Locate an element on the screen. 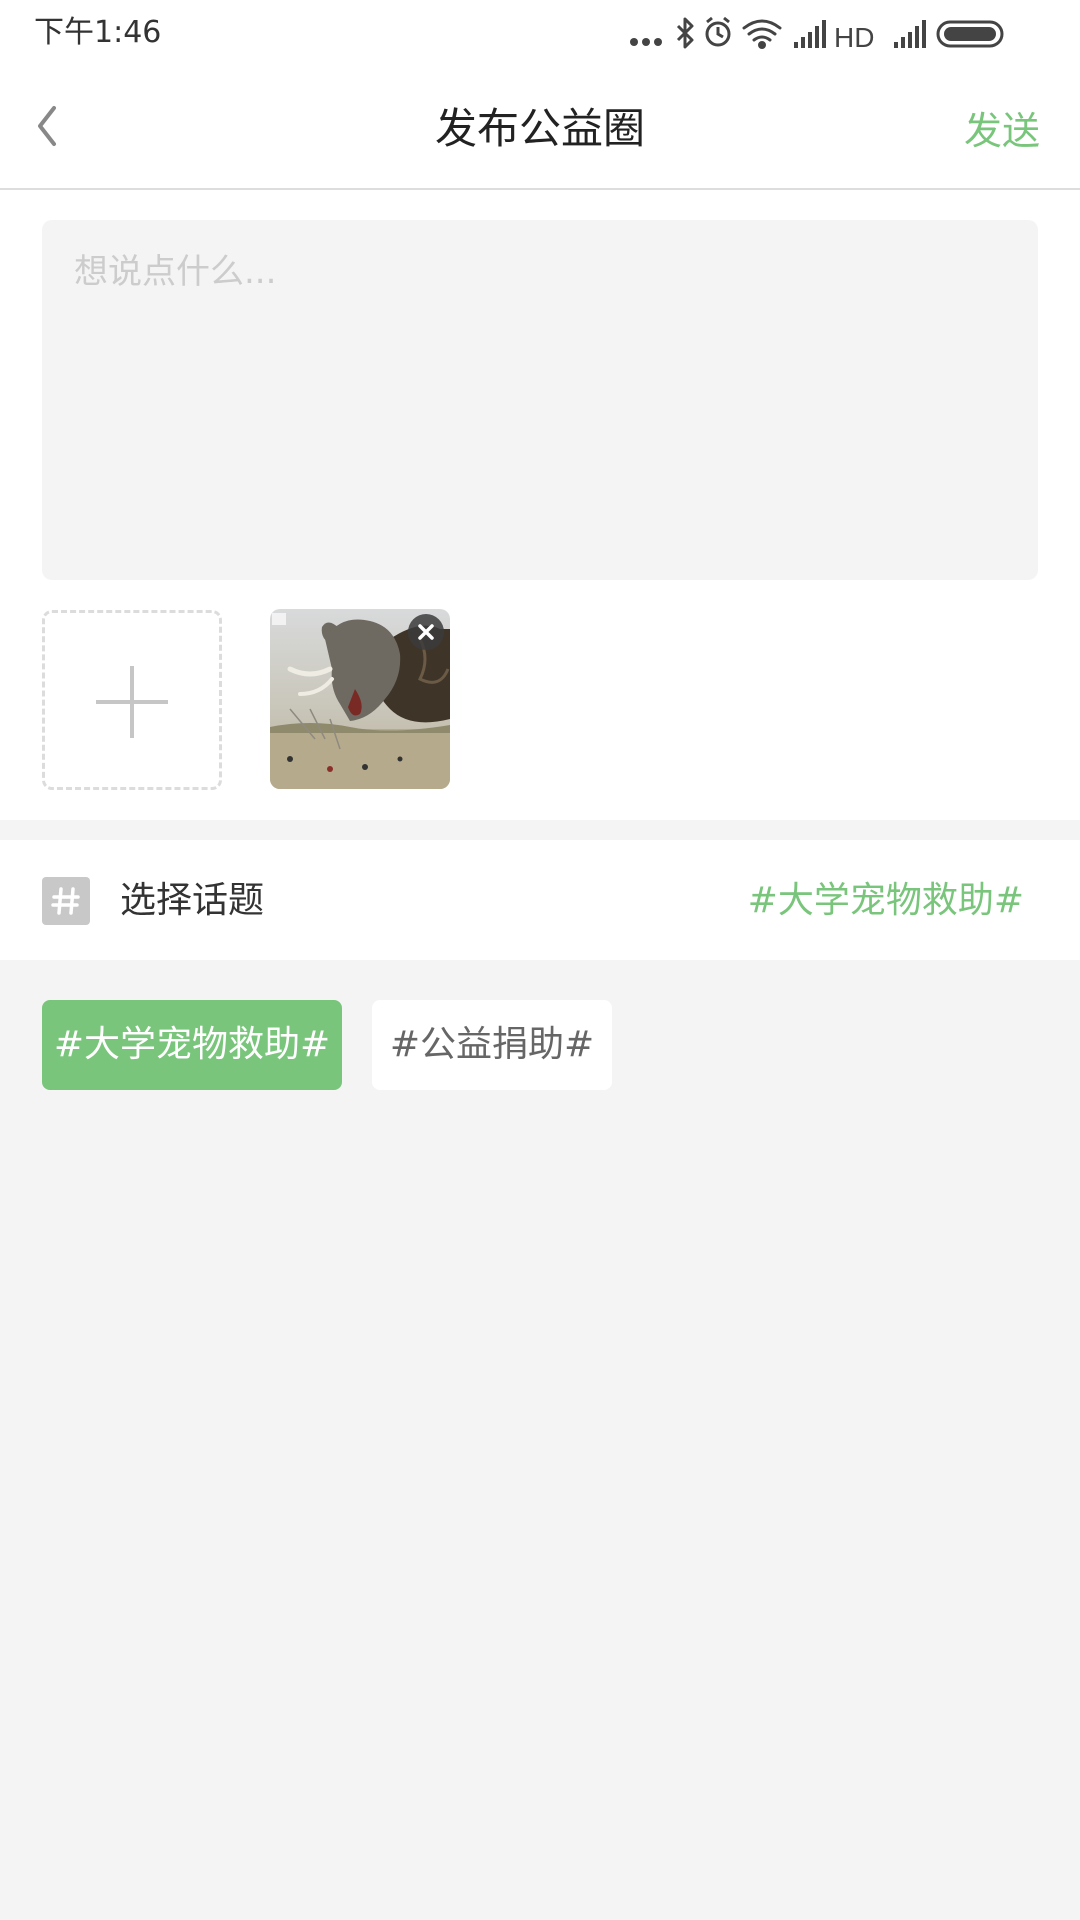  close-icon is located at coordinates (426, 632).